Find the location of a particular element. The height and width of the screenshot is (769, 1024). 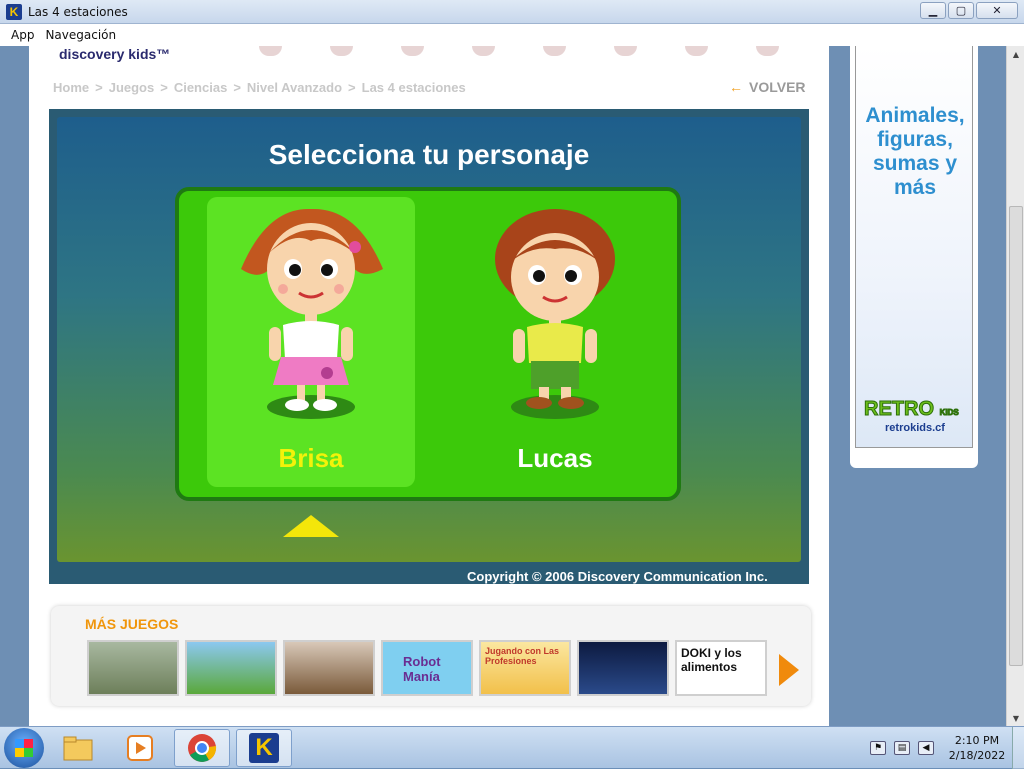

discovery-kids-logo: discovery kids™ is located at coordinates (114, 54).